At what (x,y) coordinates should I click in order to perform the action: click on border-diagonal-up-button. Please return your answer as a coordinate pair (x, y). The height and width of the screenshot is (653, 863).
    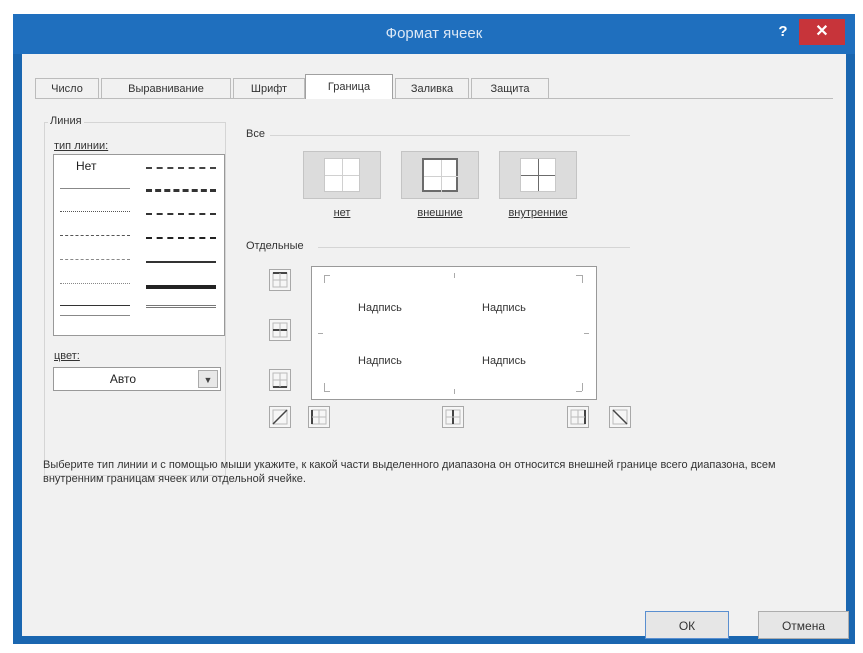
    Looking at the image, I should click on (280, 417).